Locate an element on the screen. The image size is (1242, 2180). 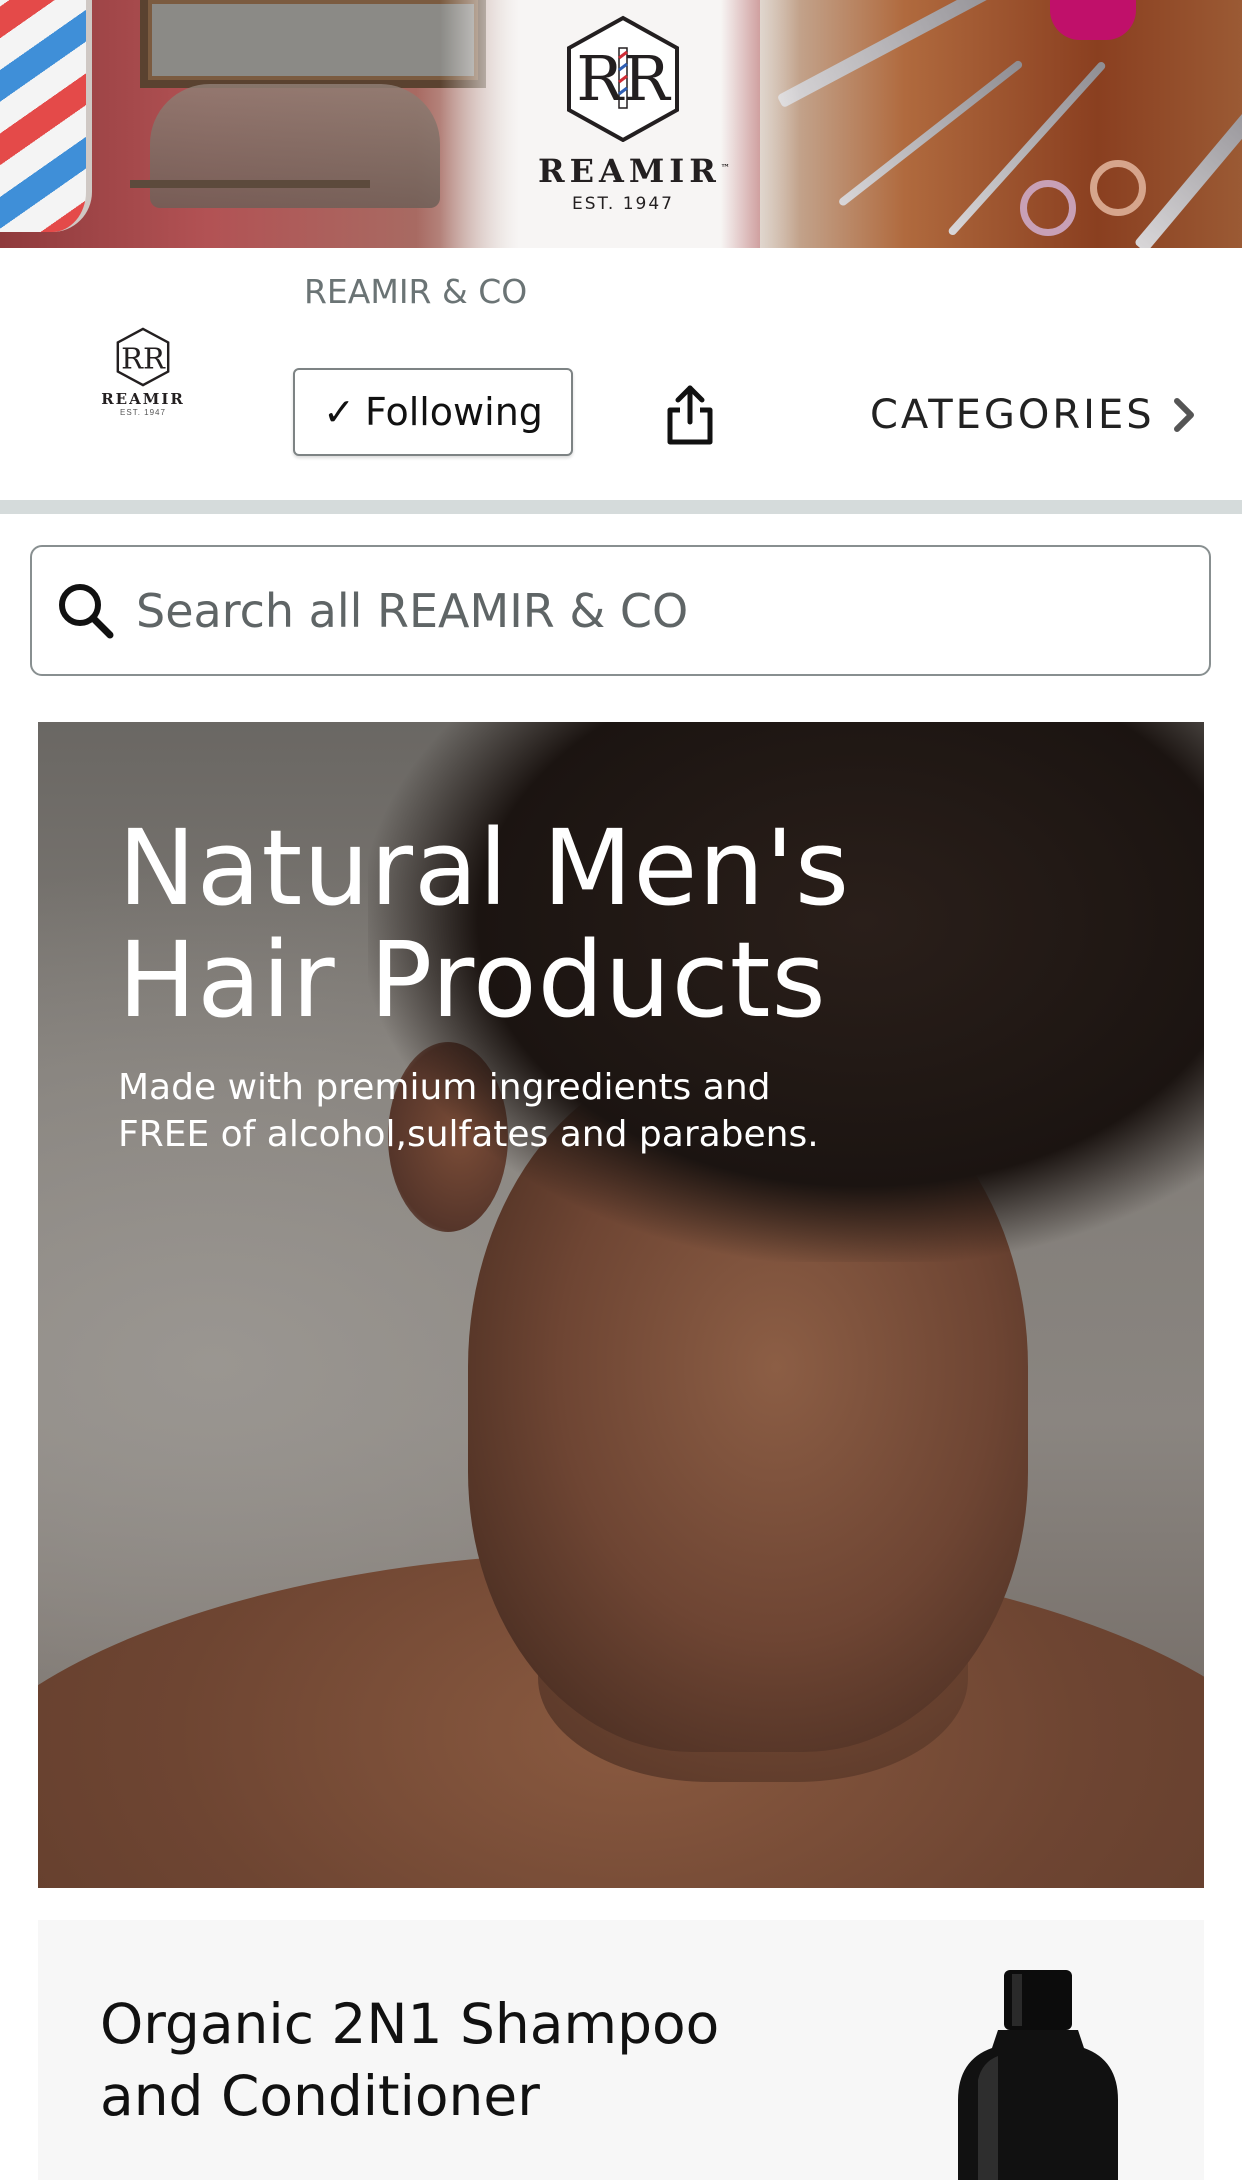
search-input is located at coordinates (656, 610).